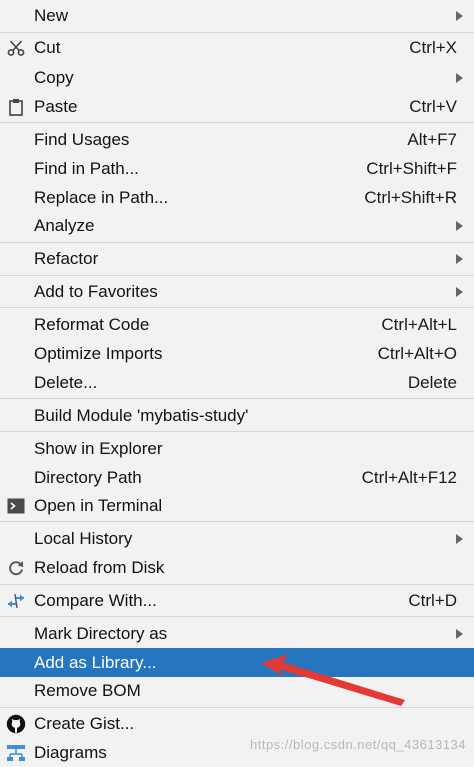  What do you see at coordinates (237, 538) in the screenshot?
I see `menu-item-local-history: Local History` at bounding box center [237, 538].